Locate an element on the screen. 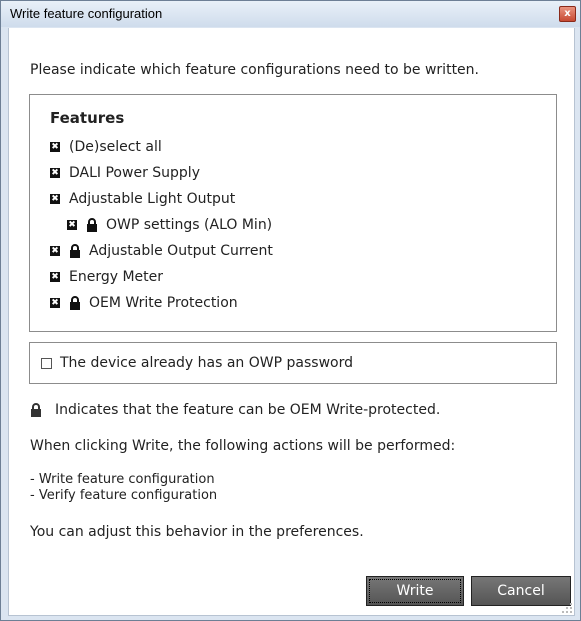 The width and height of the screenshot is (581, 621). resize-grip-icon is located at coordinates (567, 608).